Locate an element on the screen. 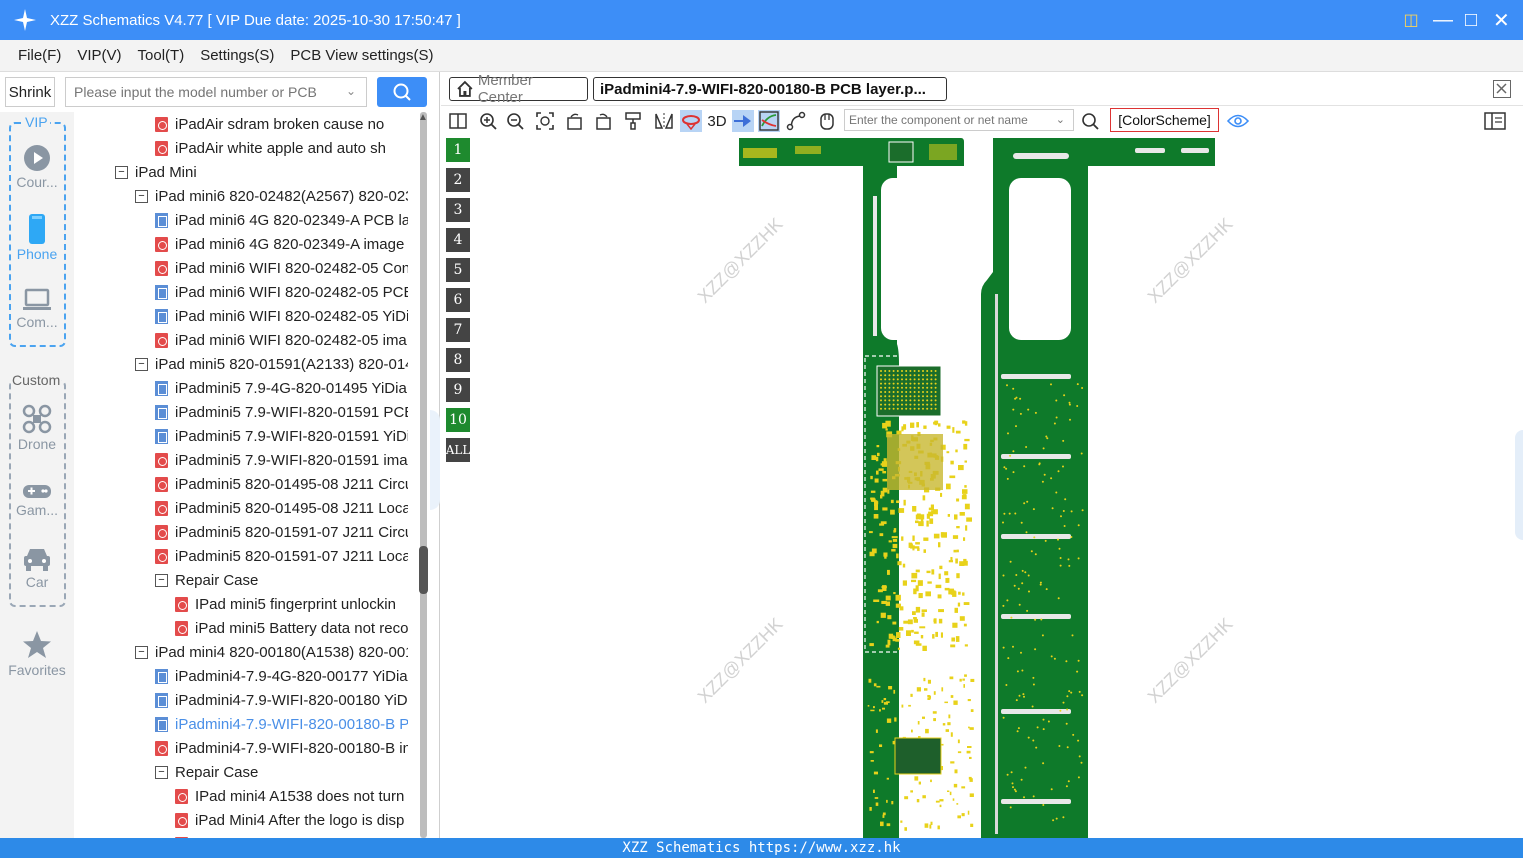 This screenshot has width=1523, height=858. nav-drone: Drone is located at coordinates (37, 428).